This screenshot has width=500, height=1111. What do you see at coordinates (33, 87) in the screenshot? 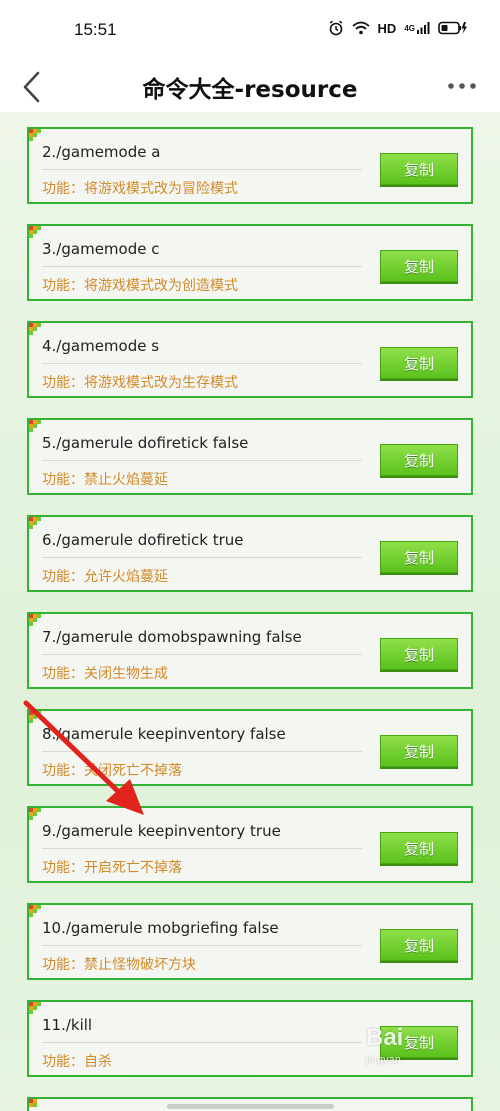
I see `back-arrow-icon` at bounding box center [33, 87].